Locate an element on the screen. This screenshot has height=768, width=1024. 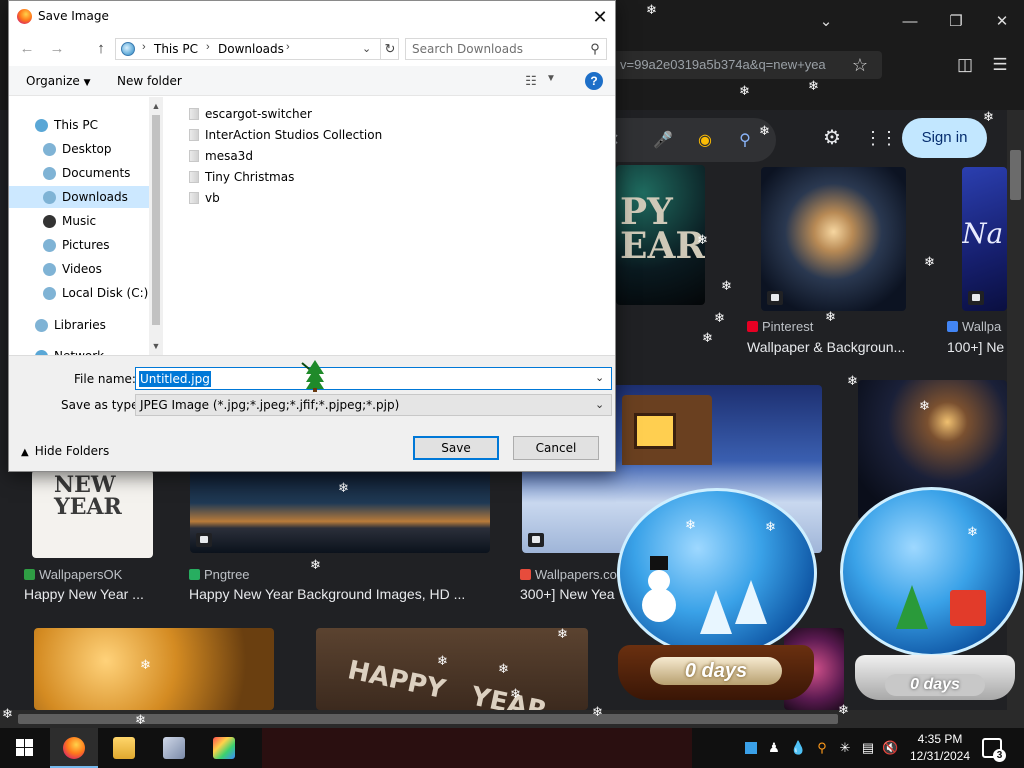
voice-search-icon: 🎤 is located at coordinates (663, 141).